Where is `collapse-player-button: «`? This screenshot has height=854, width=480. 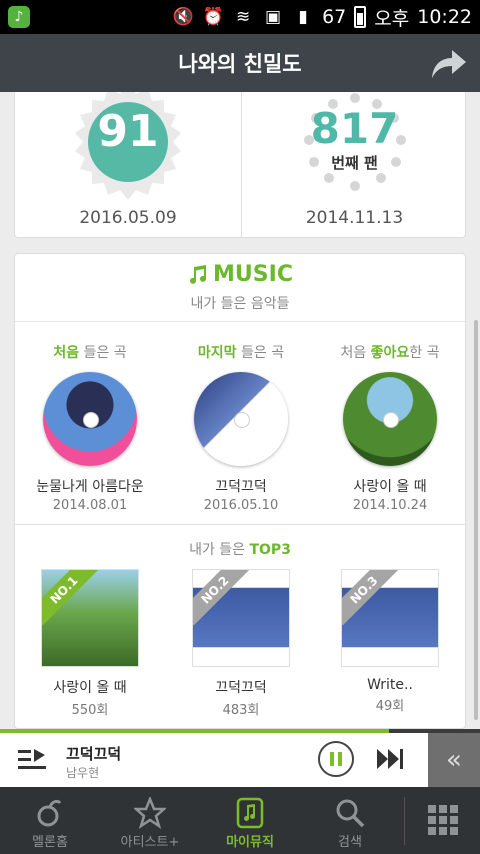
collapse-player-button: « is located at coordinates (454, 760).